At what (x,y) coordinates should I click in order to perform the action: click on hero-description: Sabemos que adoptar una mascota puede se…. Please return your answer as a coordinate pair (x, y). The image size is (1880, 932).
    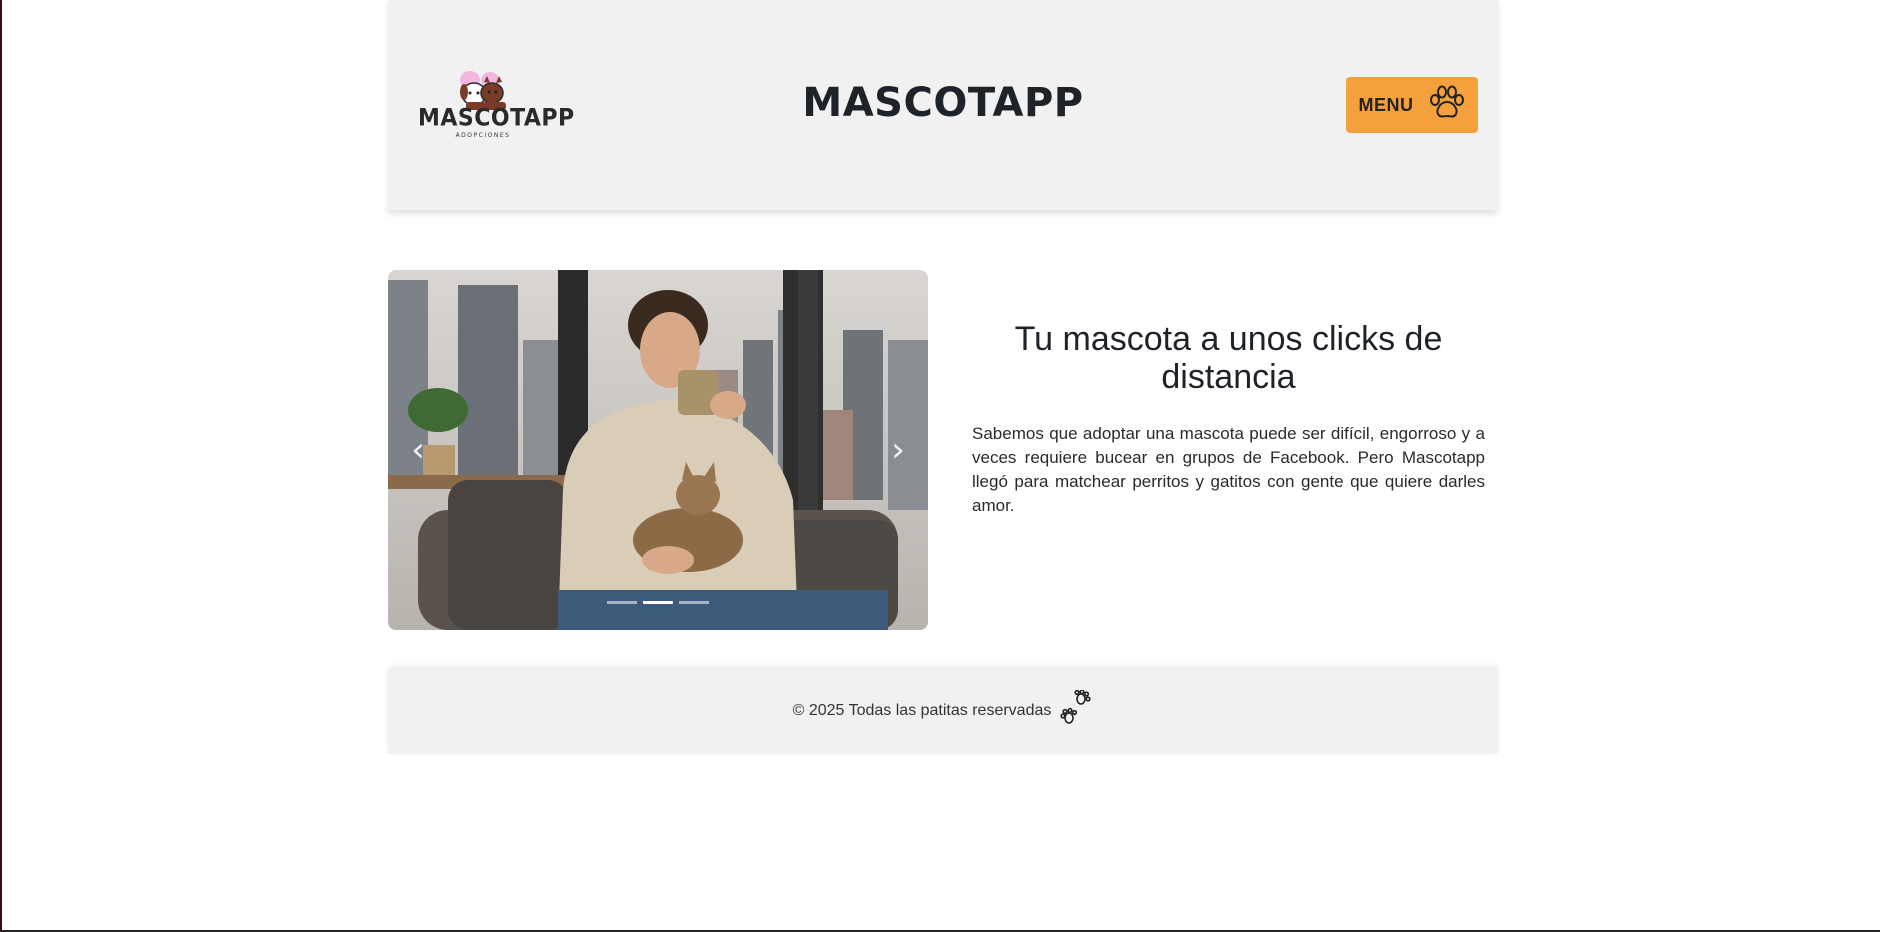
    Looking at the image, I should click on (1228, 469).